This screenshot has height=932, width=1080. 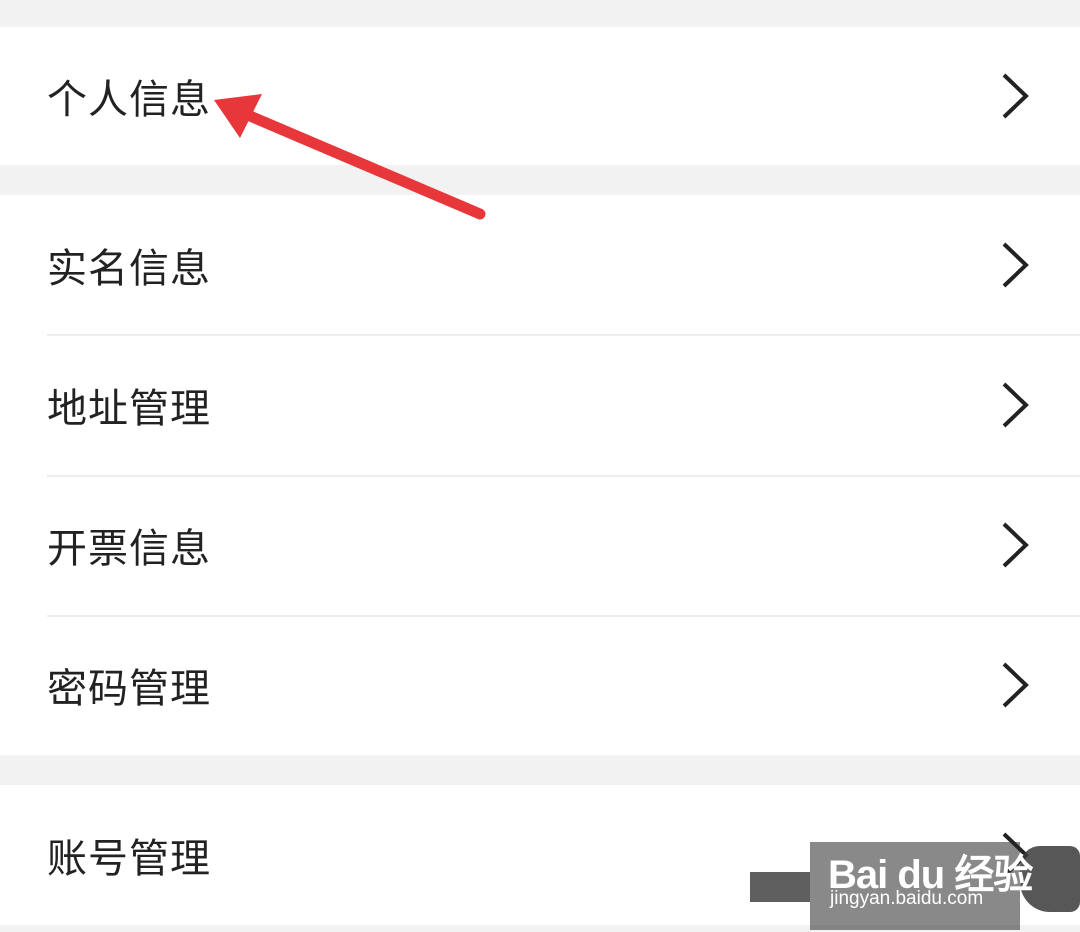 I want to click on menu-item-label: 密码管理, so click(x=129, y=689).